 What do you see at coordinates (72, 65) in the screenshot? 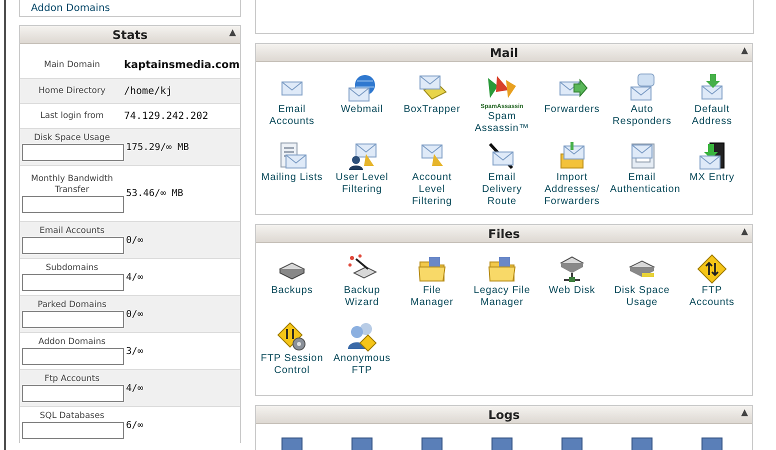
I see `stat-label: Main Domain` at bounding box center [72, 65].